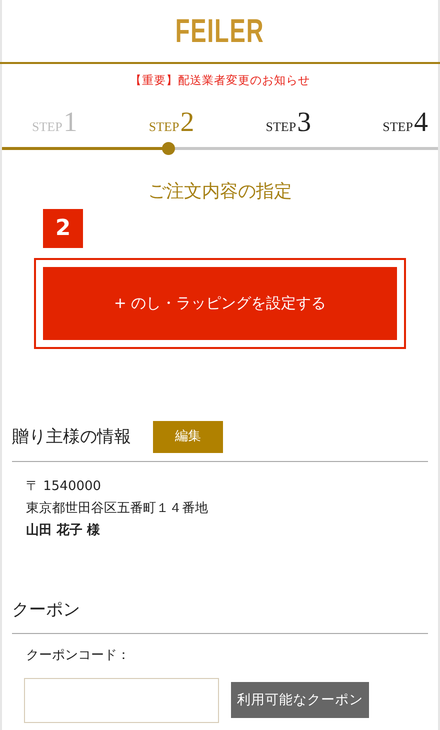 The width and height of the screenshot is (440, 730). I want to click on section-heading: クーポン, so click(220, 616).